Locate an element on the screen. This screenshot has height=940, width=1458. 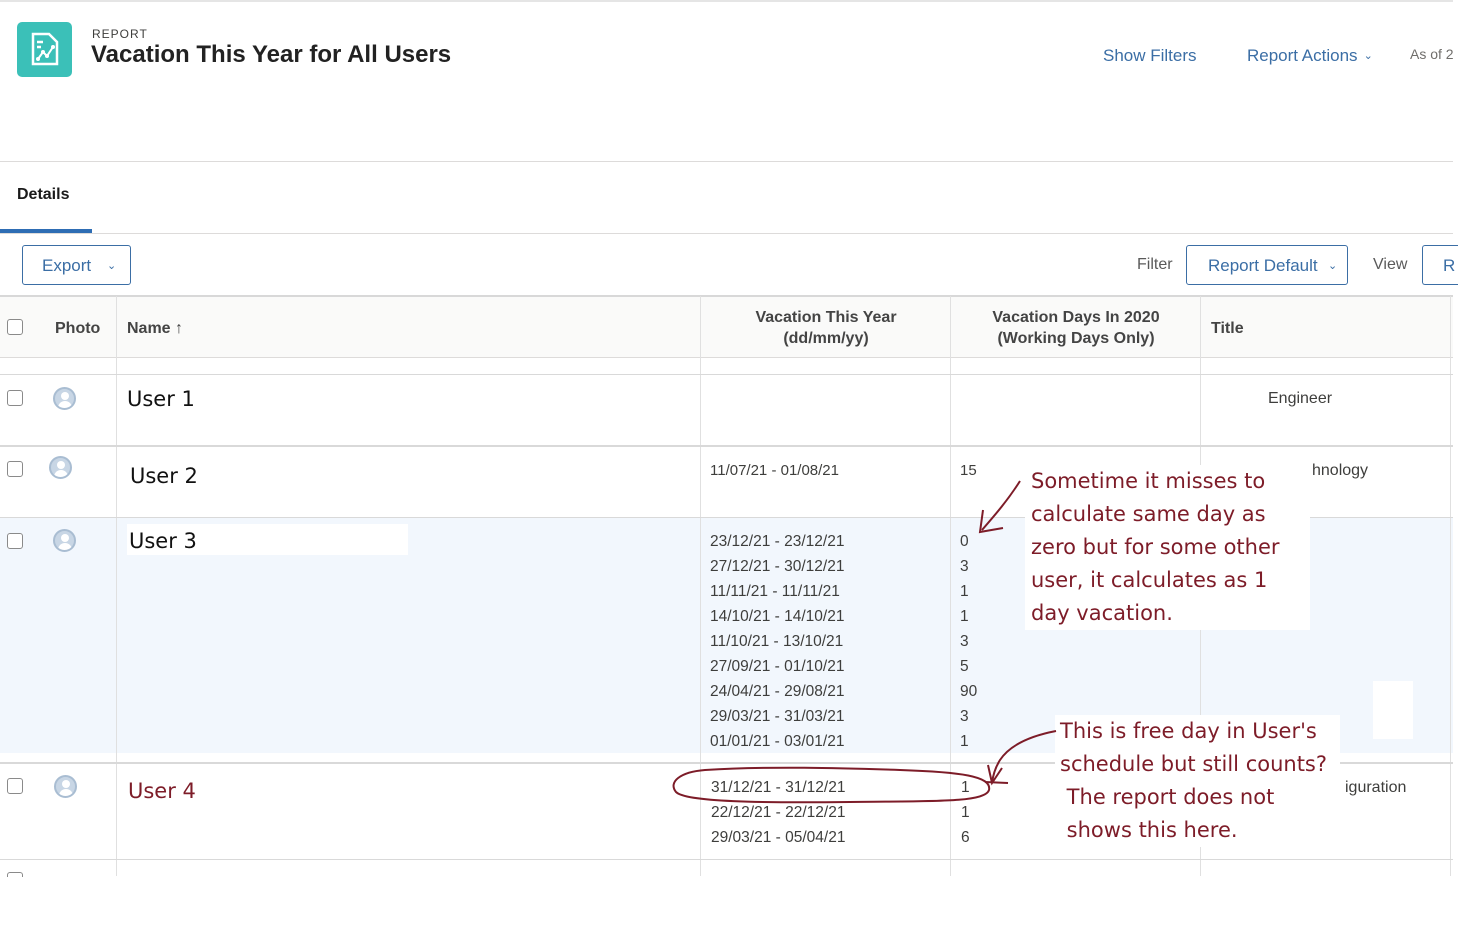
vacation-days: 15 is located at coordinates (968, 470).